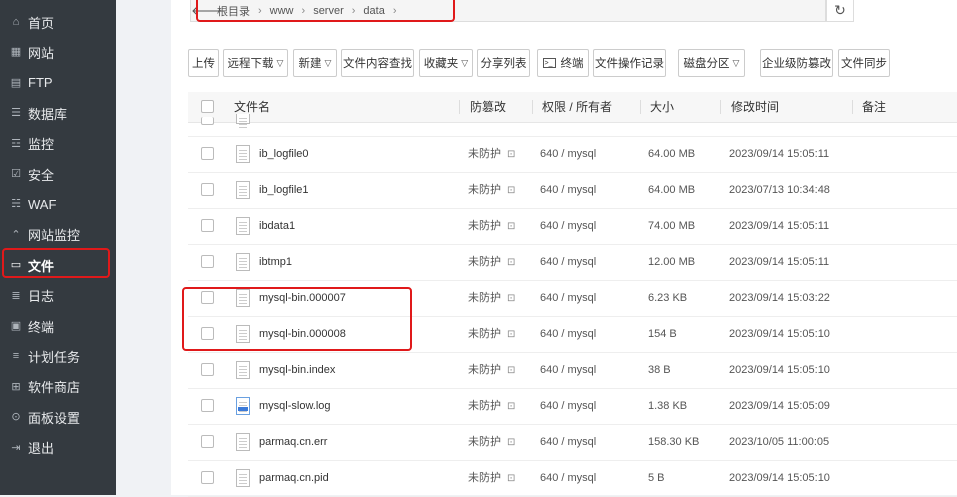  What do you see at coordinates (56, 263) in the screenshot?
I see `highlight-files-menu` at bounding box center [56, 263].